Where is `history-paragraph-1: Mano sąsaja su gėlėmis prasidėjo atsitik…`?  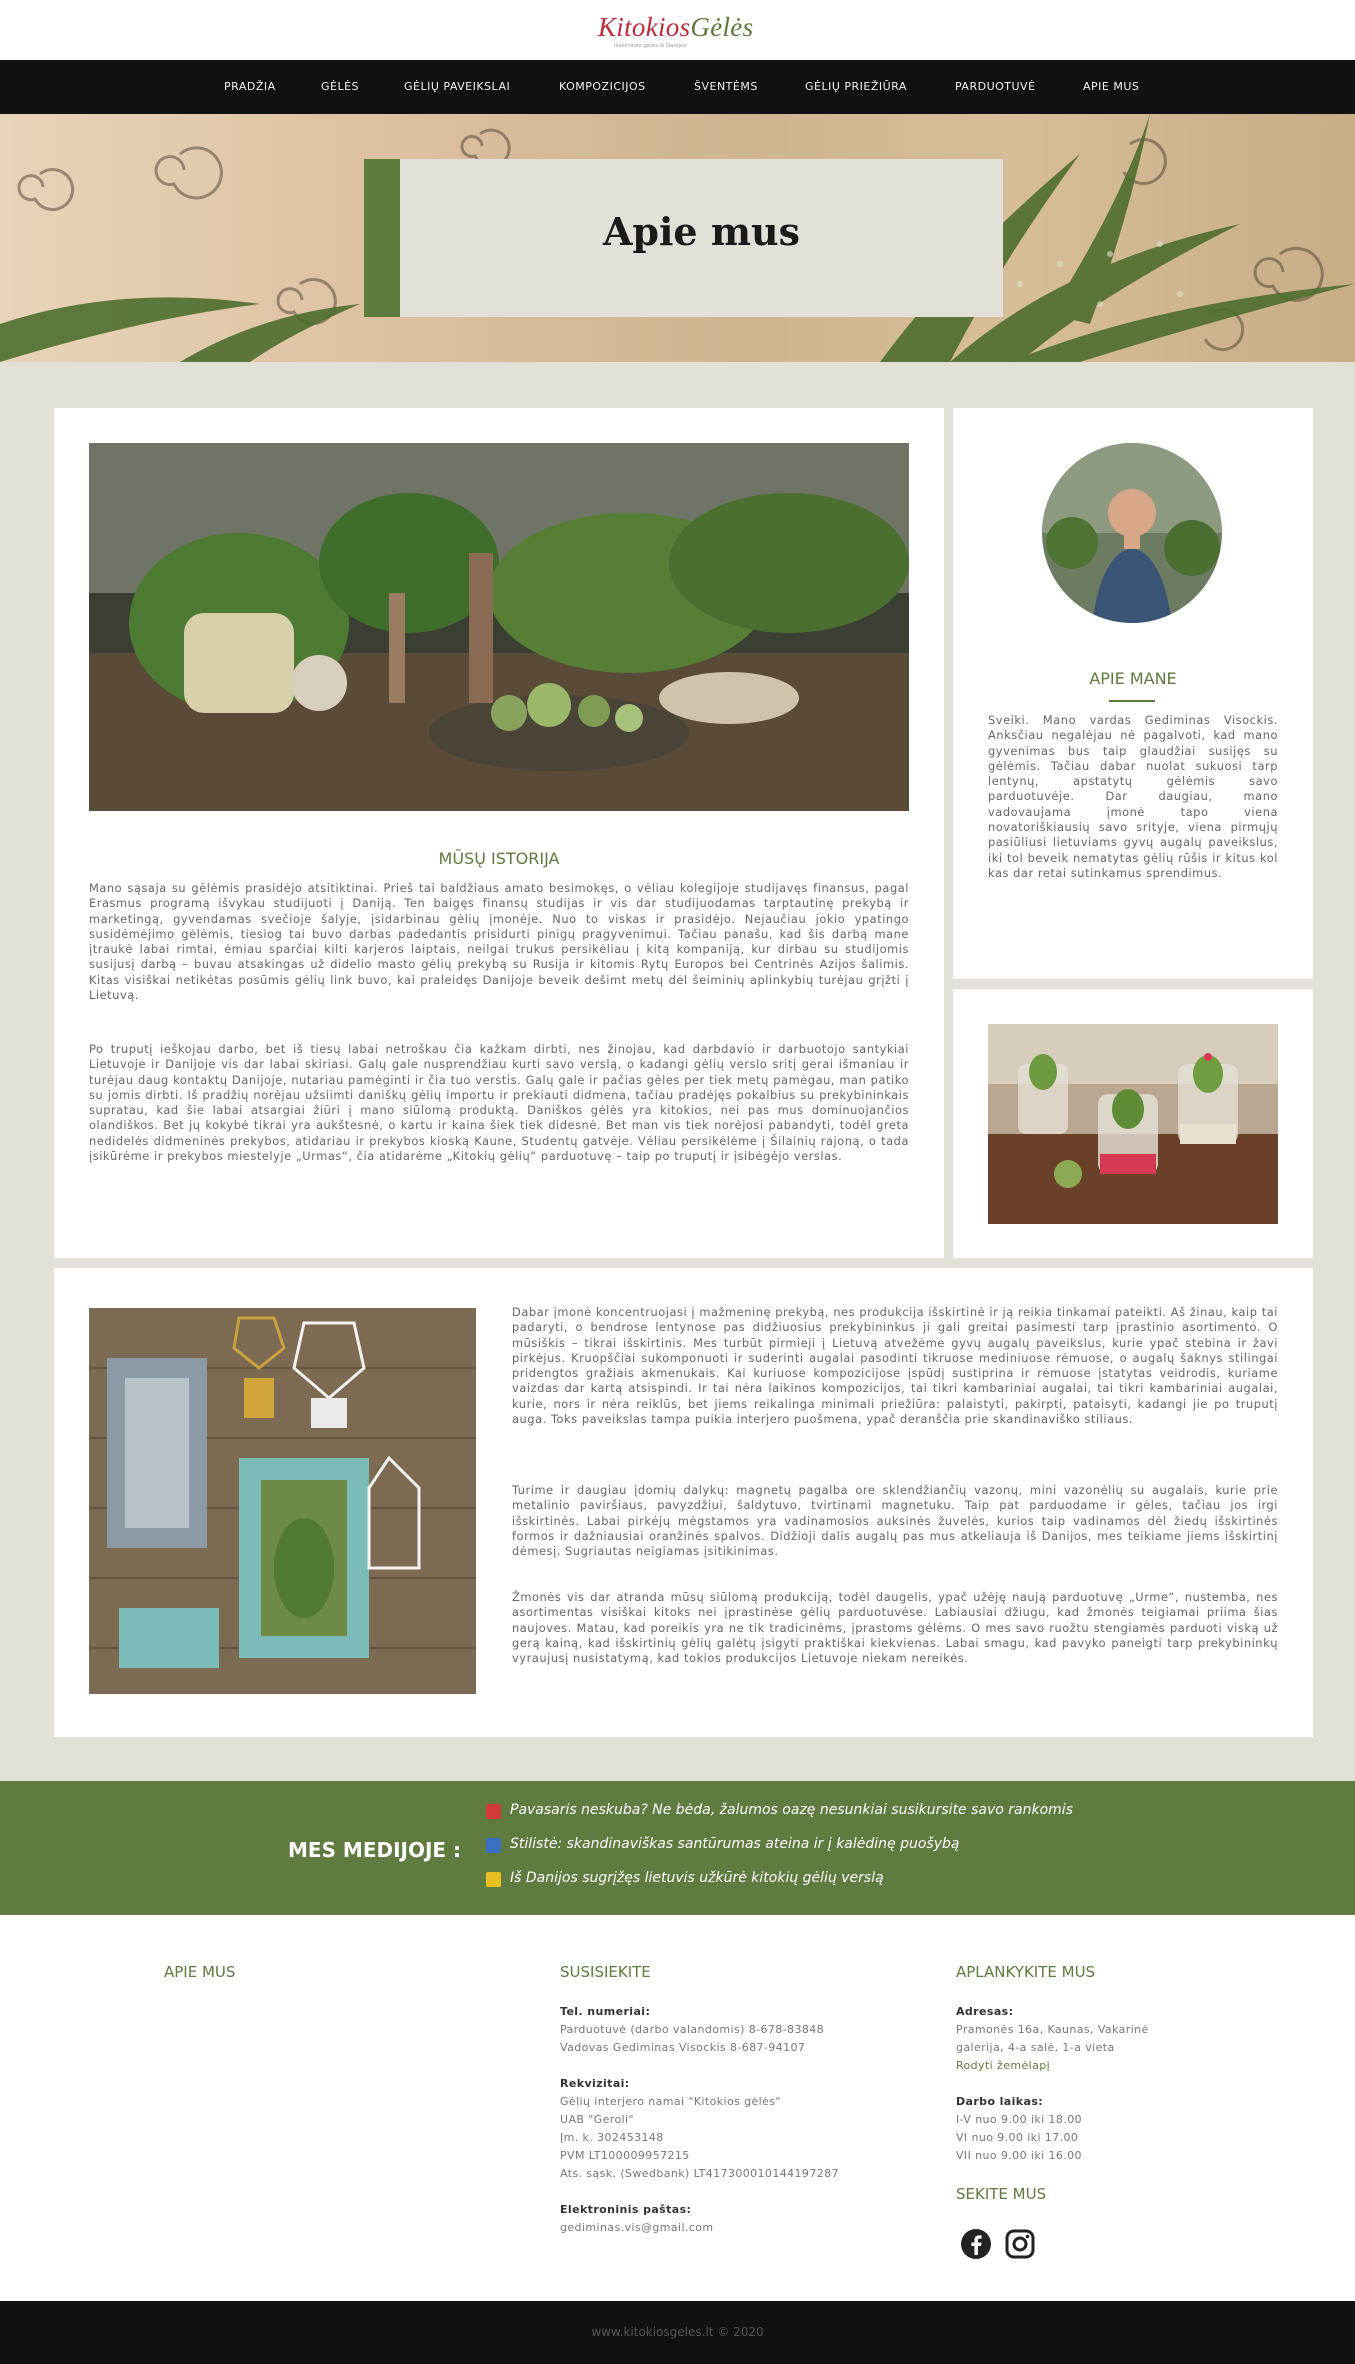 history-paragraph-1: Mano sąsaja su gėlėmis prasidėjo atsitik… is located at coordinates (499, 942).